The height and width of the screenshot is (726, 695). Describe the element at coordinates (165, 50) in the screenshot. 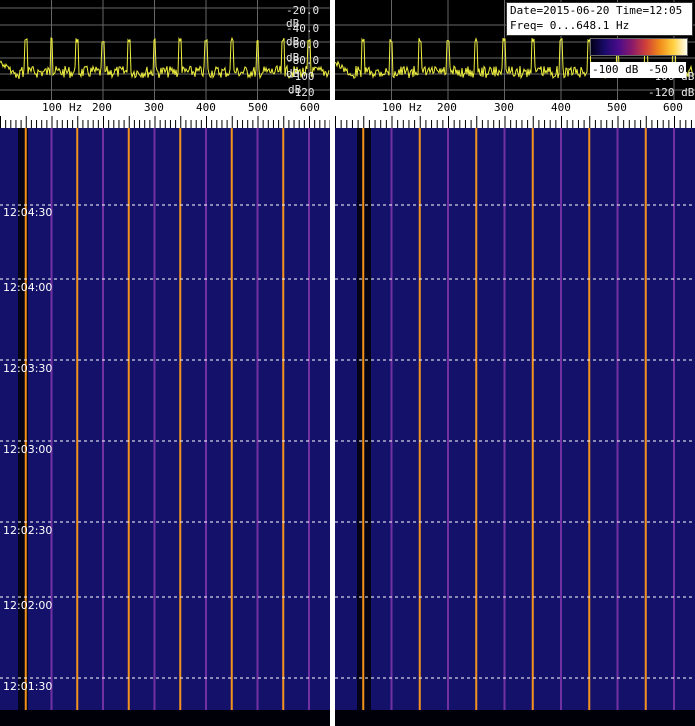

I see `spectrum-trace-svg` at that location.